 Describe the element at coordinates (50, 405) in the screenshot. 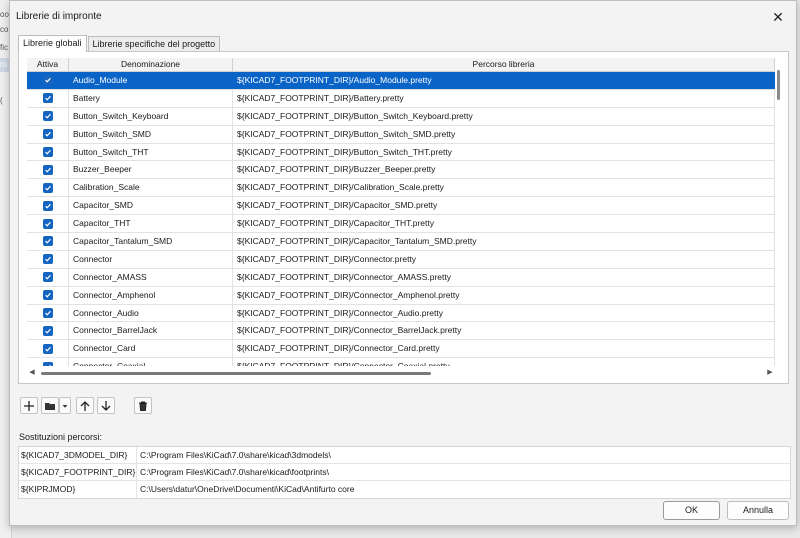

I see `browse-folder-button` at that location.